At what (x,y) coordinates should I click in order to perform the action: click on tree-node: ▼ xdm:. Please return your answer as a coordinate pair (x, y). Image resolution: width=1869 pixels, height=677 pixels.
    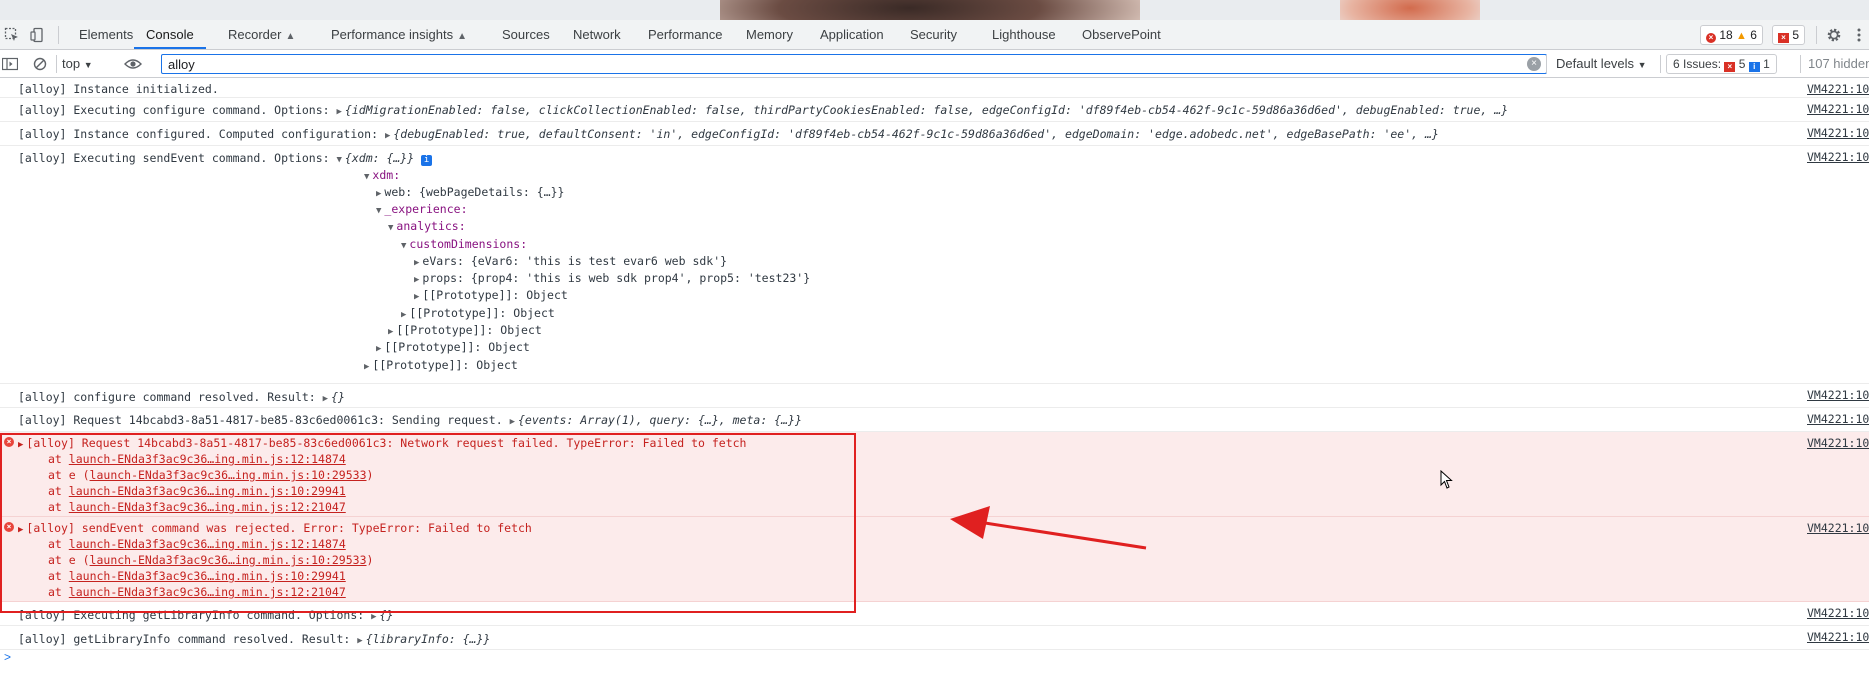
    Looking at the image, I should click on (382, 175).